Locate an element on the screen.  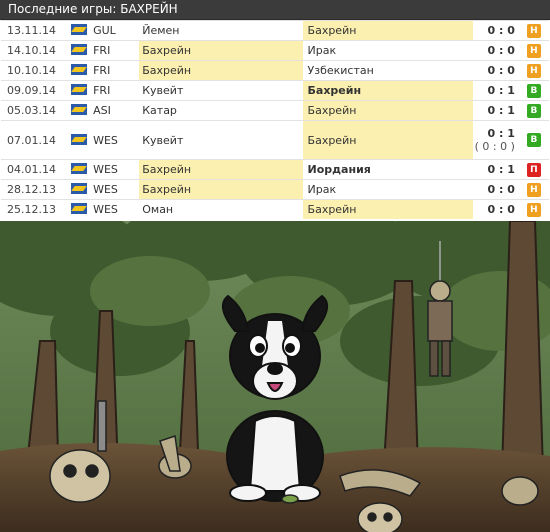
home-team: Оман is located at coordinates (221, 209).